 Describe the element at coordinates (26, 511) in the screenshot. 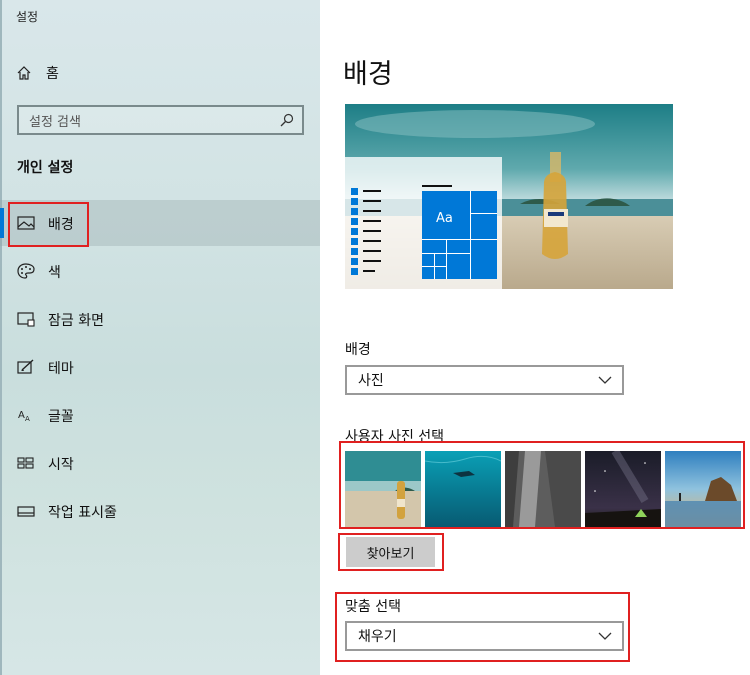

I see `taskbar-icon` at that location.